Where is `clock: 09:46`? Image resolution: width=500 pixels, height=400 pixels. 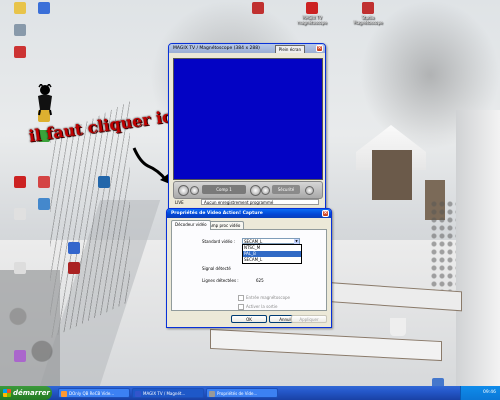
clock: 09:46 is located at coordinates (489, 392).